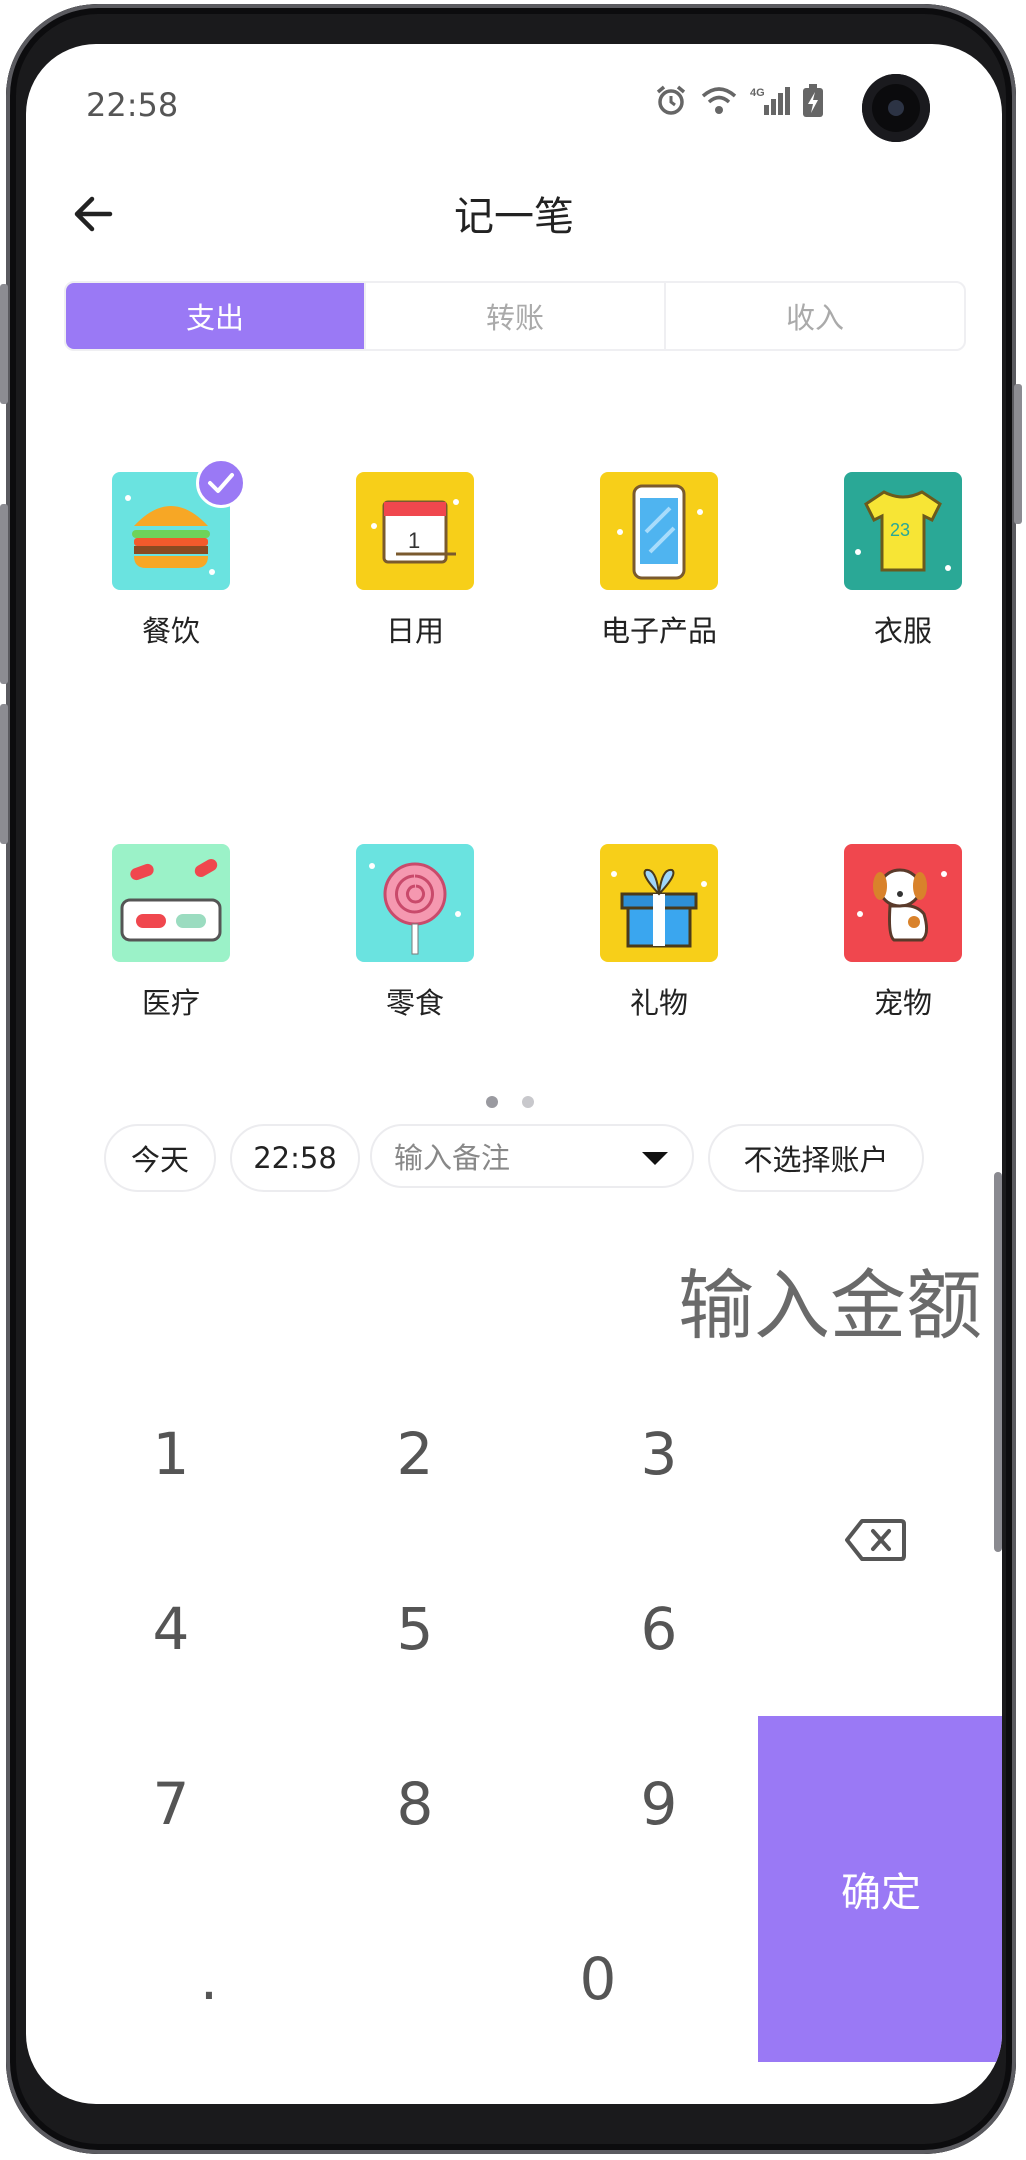  What do you see at coordinates (896, 108) in the screenshot?
I see `front-camera` at bounding box center [896, 108].